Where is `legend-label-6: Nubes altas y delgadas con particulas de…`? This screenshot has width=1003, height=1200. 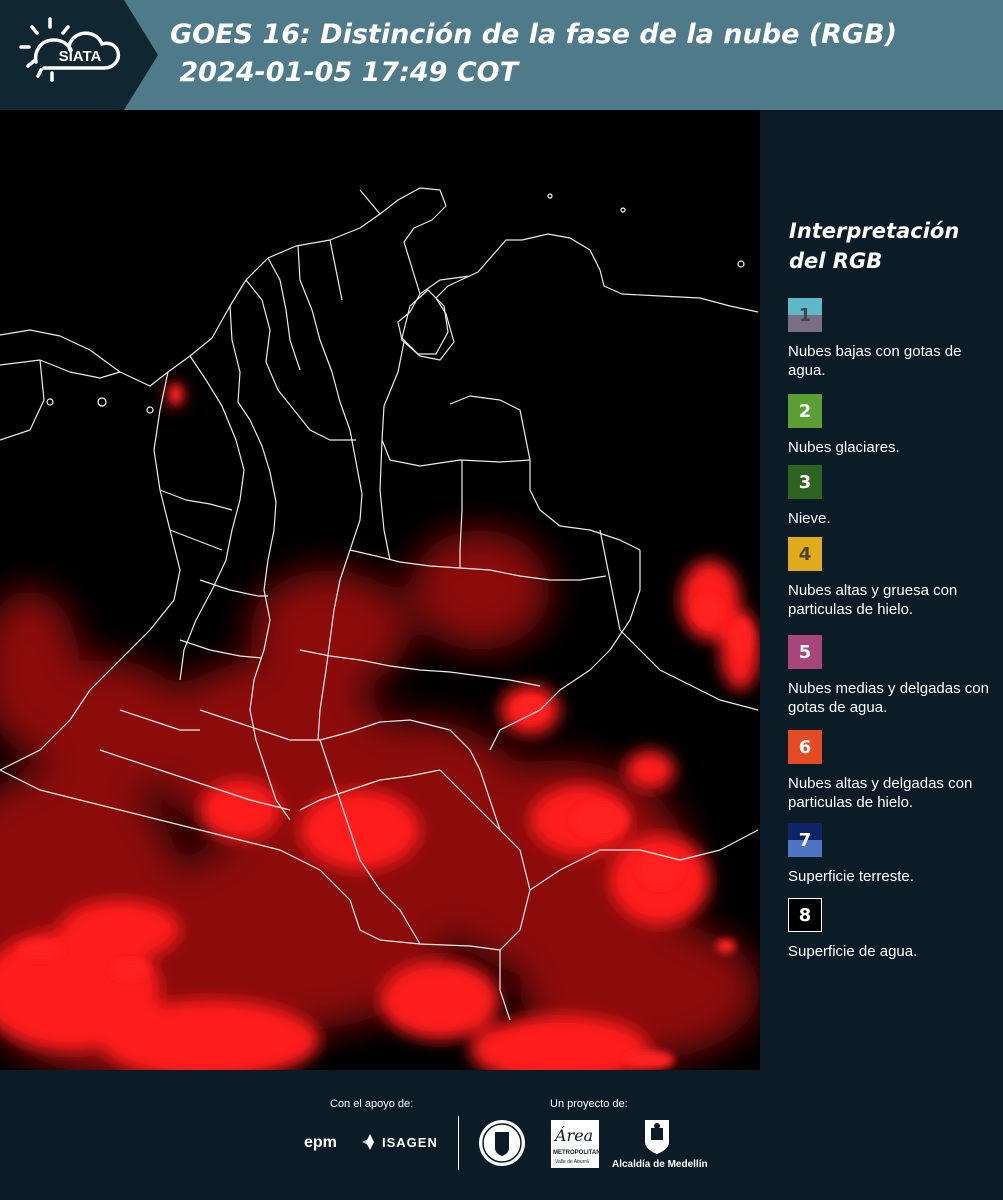
legend-label-6: Nubes altas y delgadas con particulas de… is located at coordinates (880, 793).